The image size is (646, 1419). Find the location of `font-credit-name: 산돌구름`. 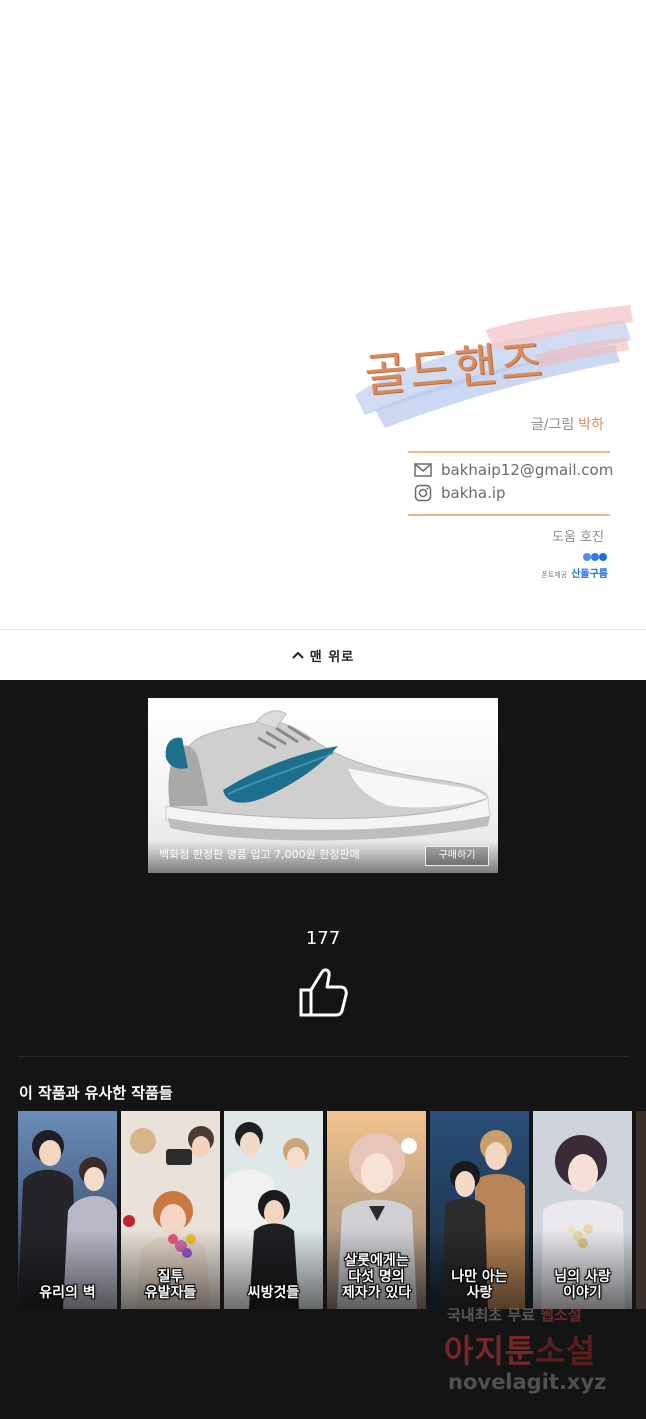

font-credit-name: 산돌구름 is located at coordinates (589, 574).